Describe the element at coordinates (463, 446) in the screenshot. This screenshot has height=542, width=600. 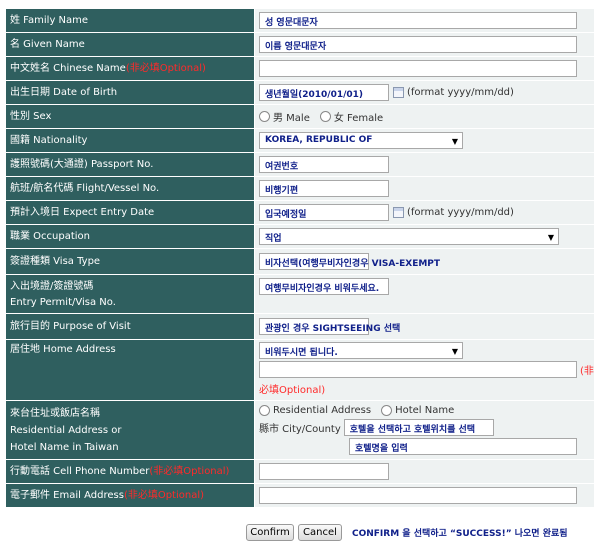
I see `hotel-name-input: 호텔명을 입력` at that location.